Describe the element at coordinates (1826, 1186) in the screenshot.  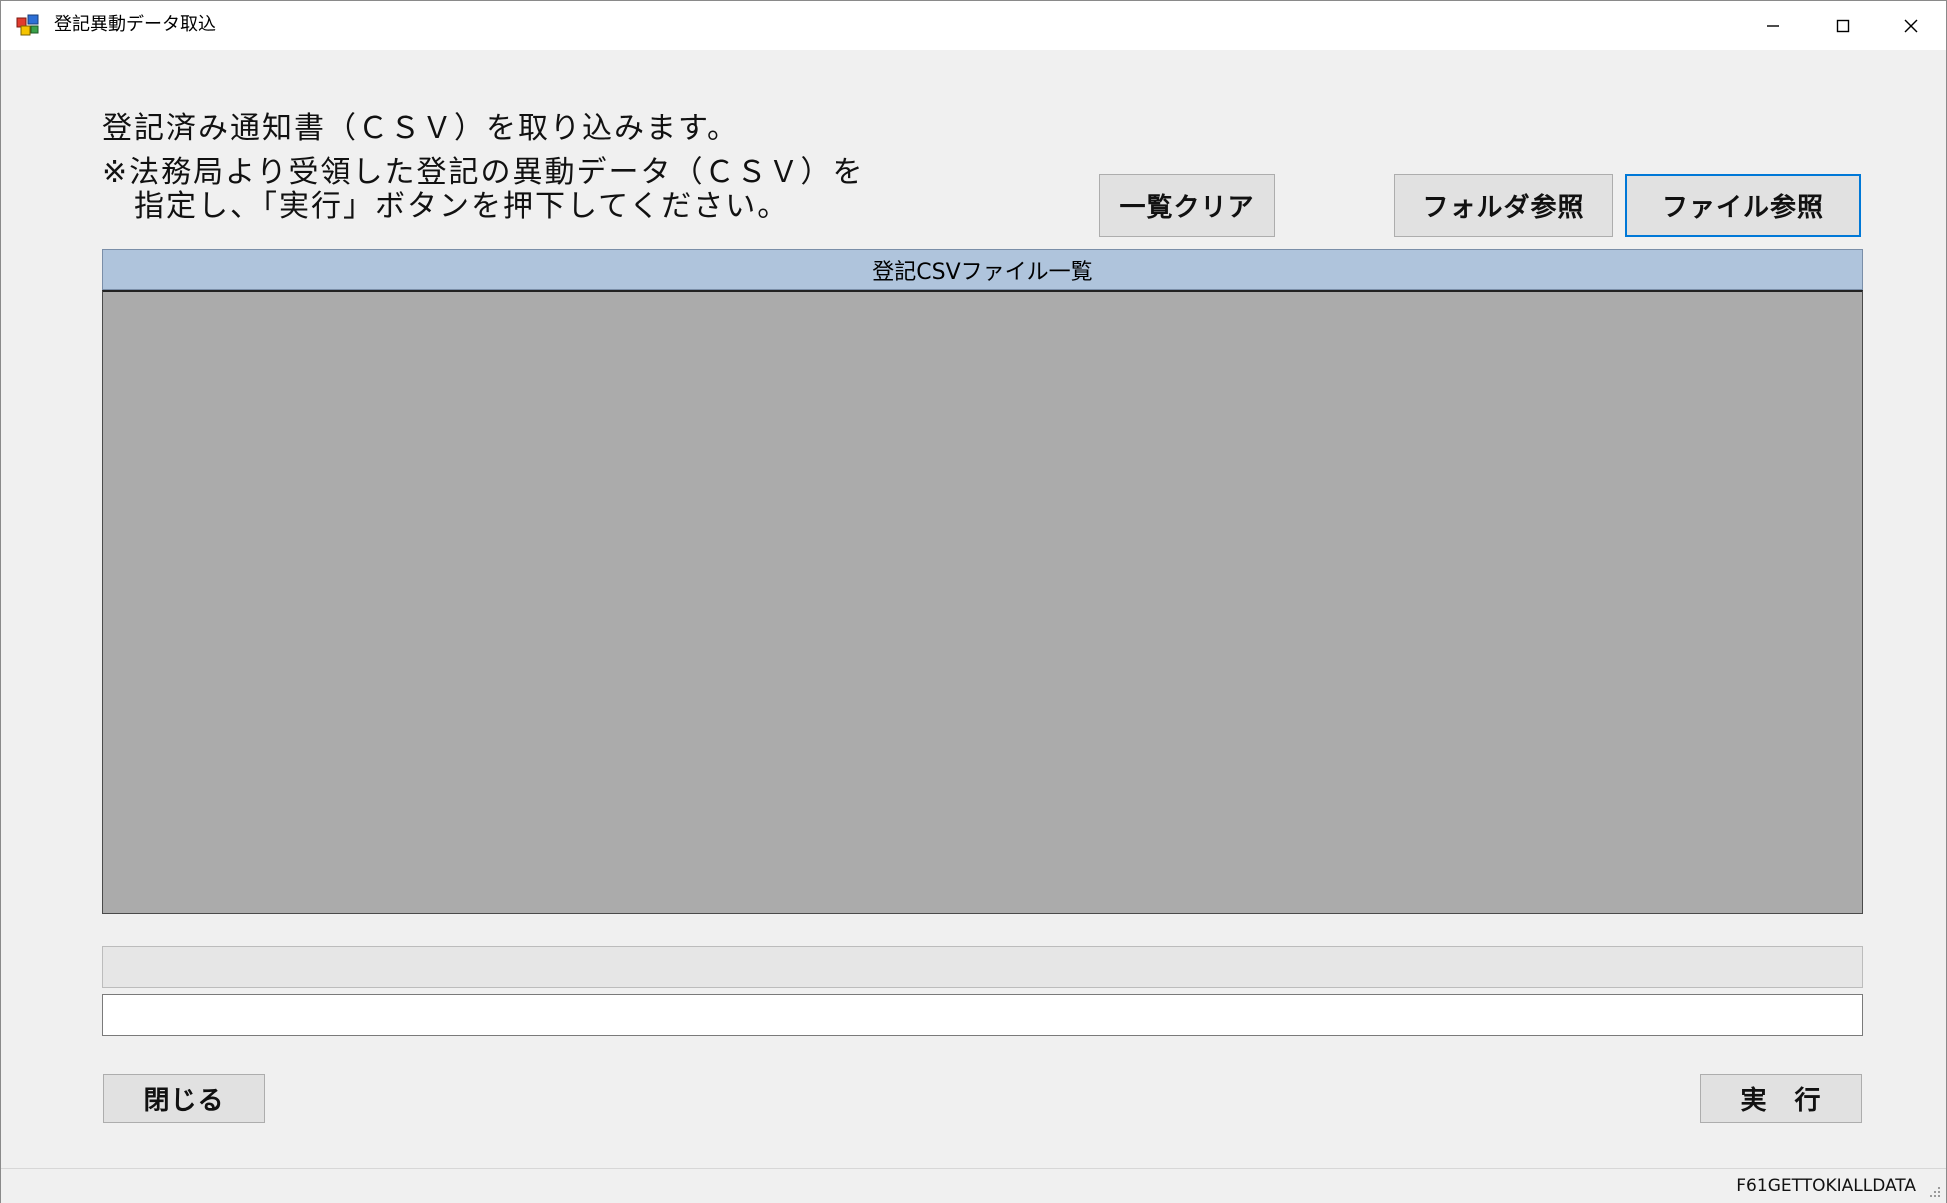
I see `form-id-label: F61GETTOKIALLDATA` at that location.